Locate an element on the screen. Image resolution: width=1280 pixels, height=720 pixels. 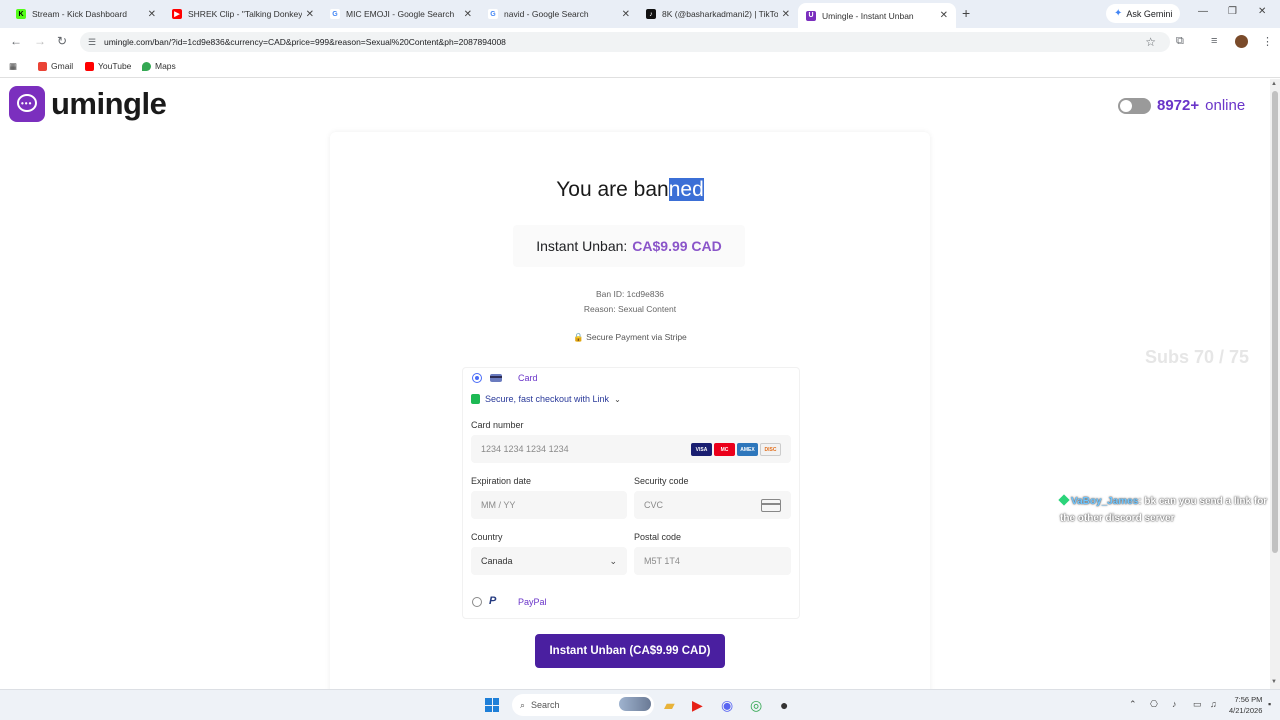
country-label: Country is located at coordinates (487, 537).